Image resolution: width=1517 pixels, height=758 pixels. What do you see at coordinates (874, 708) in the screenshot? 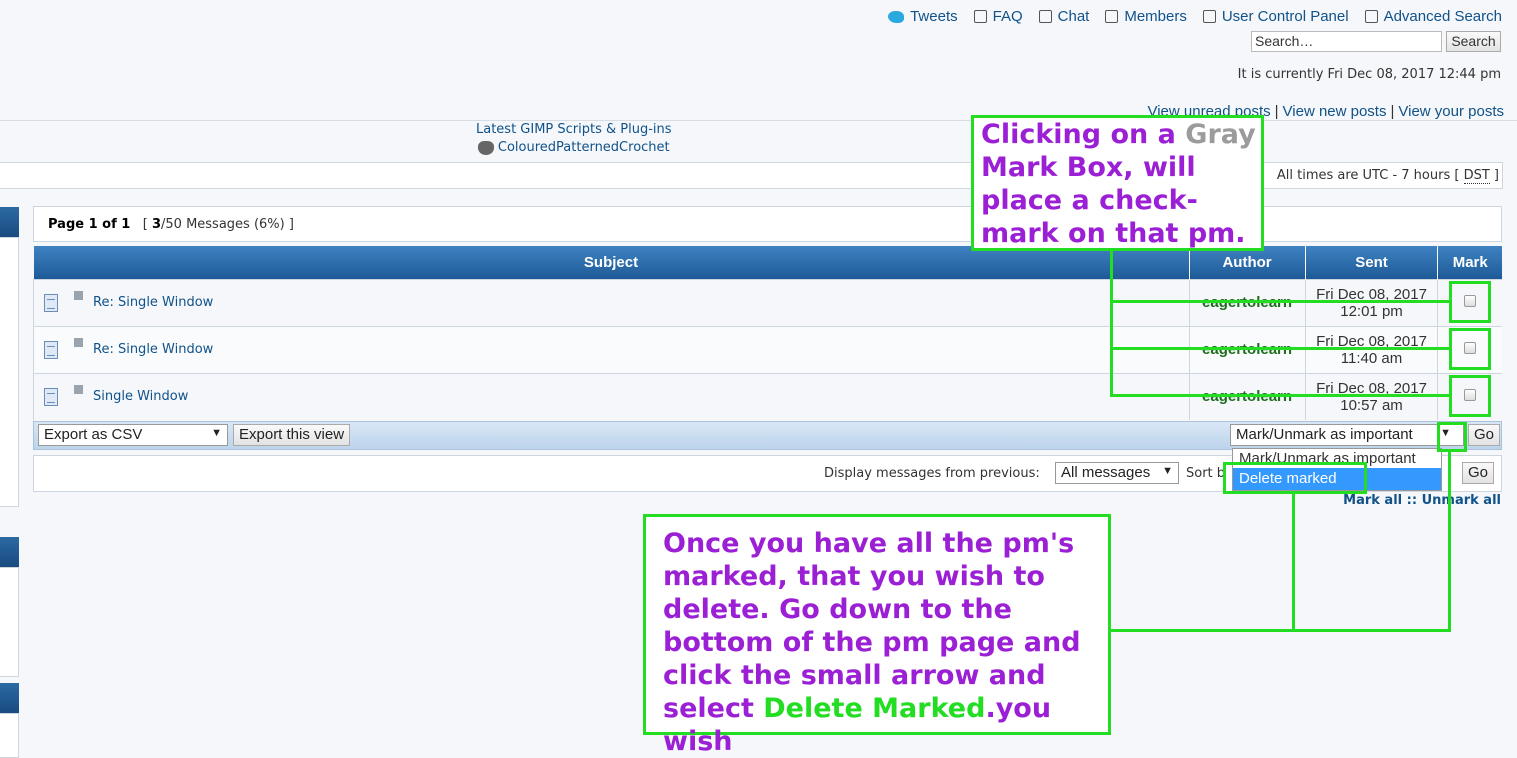
I see `annotation-green-phrase: Delete Marked` at bounding box center [874, 708].